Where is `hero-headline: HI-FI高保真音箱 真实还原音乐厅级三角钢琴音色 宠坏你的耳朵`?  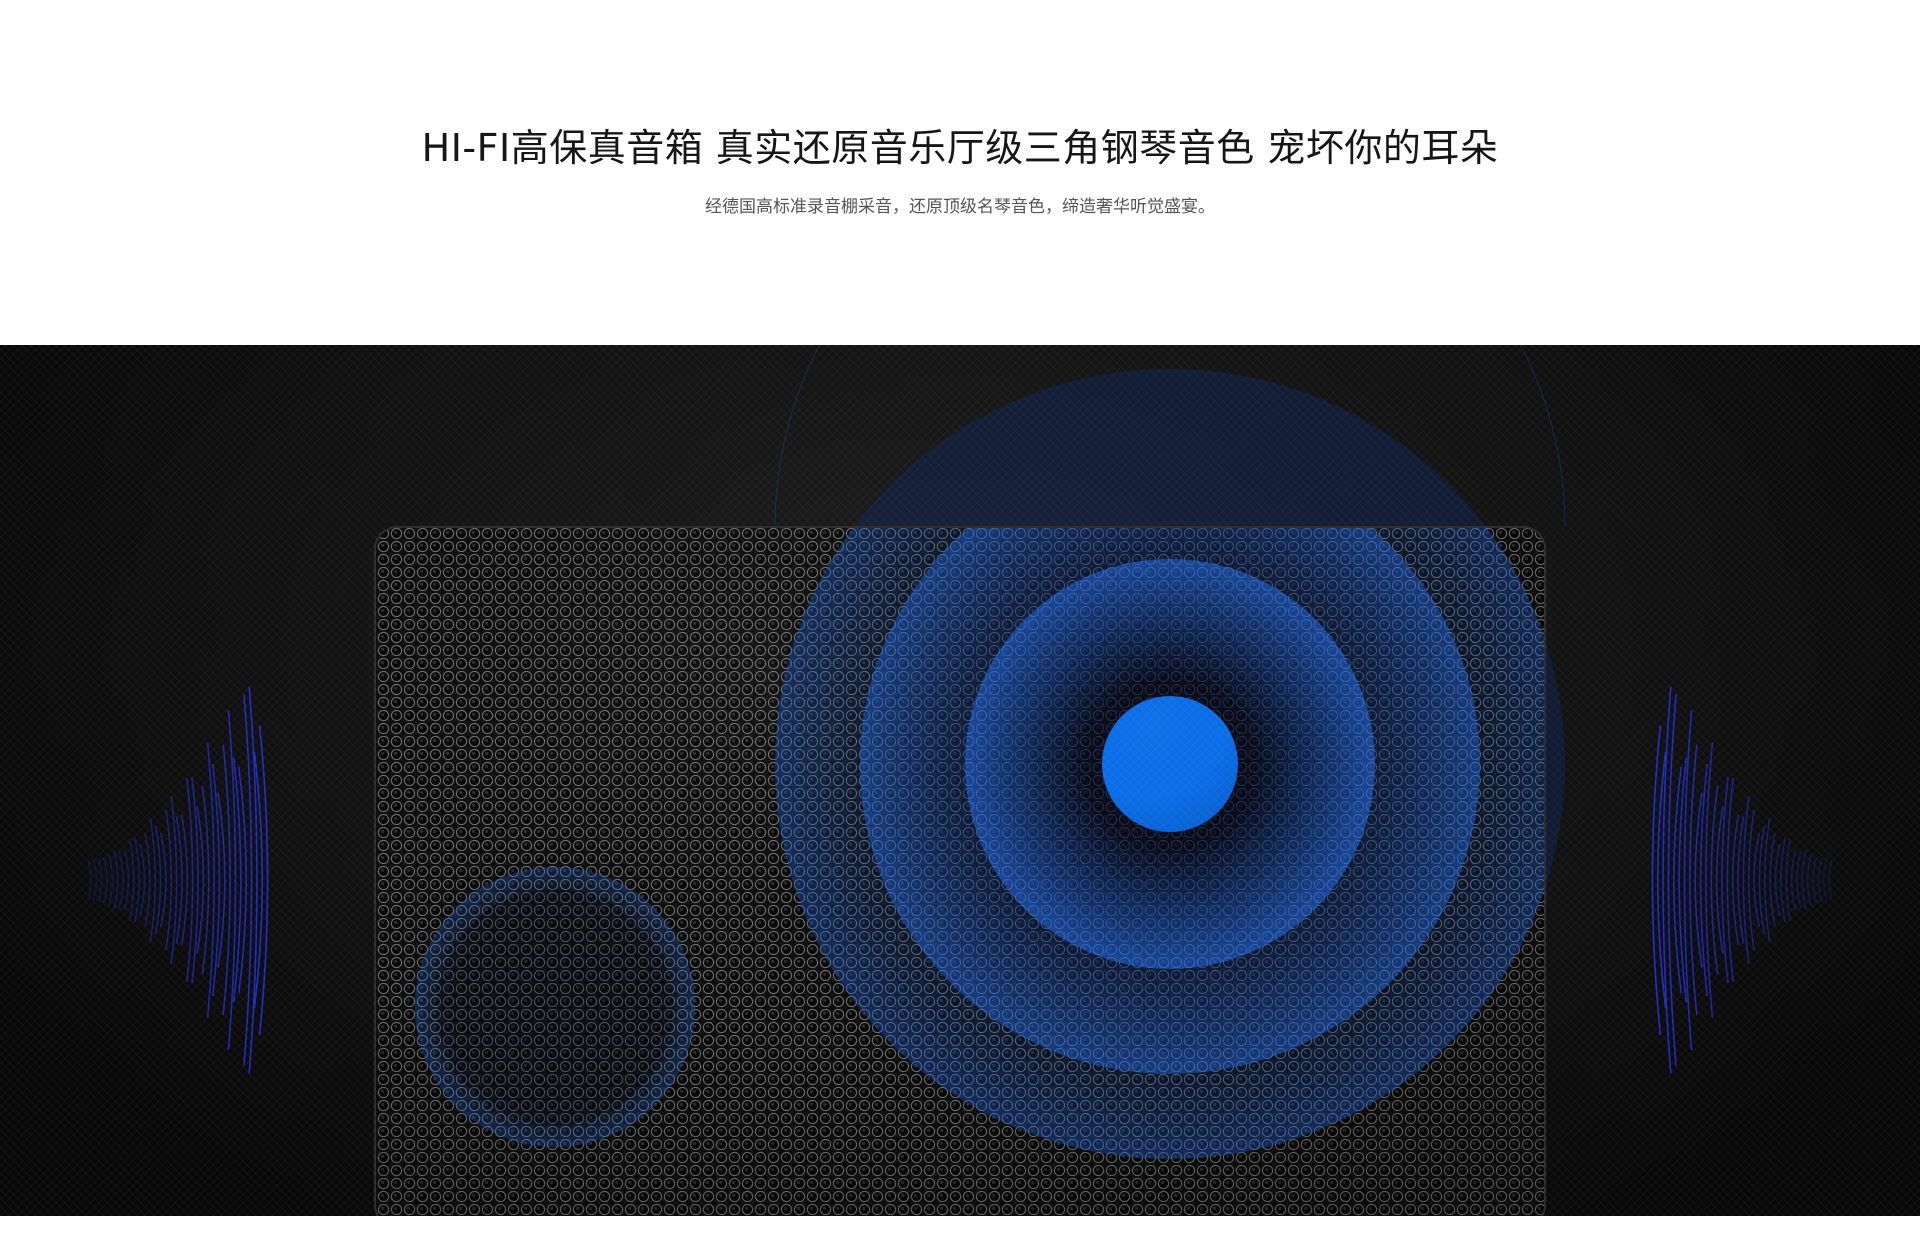
hero-headline: HI-FI高保真音箱 真实还原音乐厅级三角钢琴音色 宠坏你的耳朵 is located at coordinates (960, 148).